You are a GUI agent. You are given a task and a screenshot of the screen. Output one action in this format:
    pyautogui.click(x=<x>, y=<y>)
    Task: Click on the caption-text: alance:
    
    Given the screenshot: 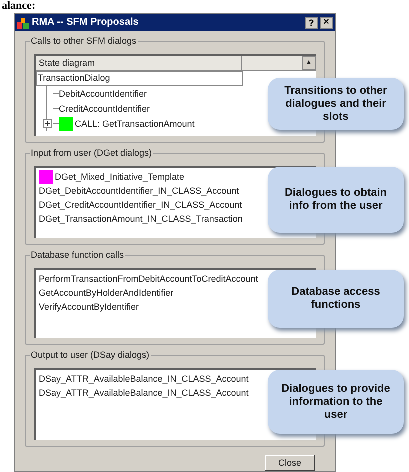 What is the action you would take?
    pyautogui.click(x=18, y=6)
    